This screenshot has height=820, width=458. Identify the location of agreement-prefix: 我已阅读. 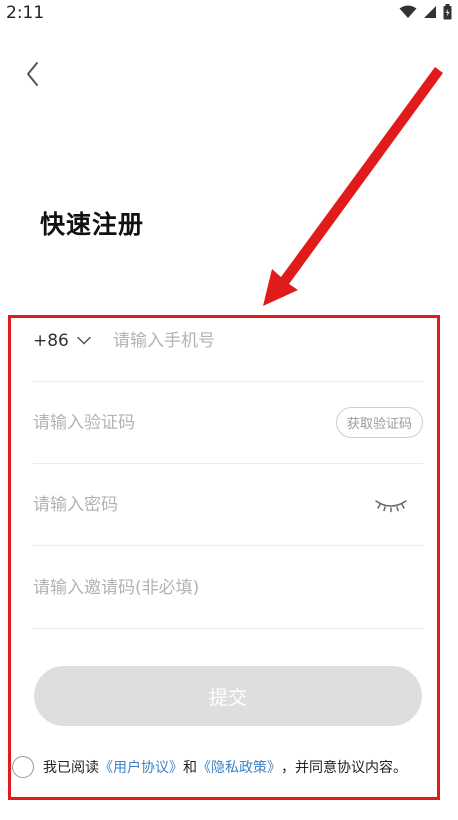
(71, 768).